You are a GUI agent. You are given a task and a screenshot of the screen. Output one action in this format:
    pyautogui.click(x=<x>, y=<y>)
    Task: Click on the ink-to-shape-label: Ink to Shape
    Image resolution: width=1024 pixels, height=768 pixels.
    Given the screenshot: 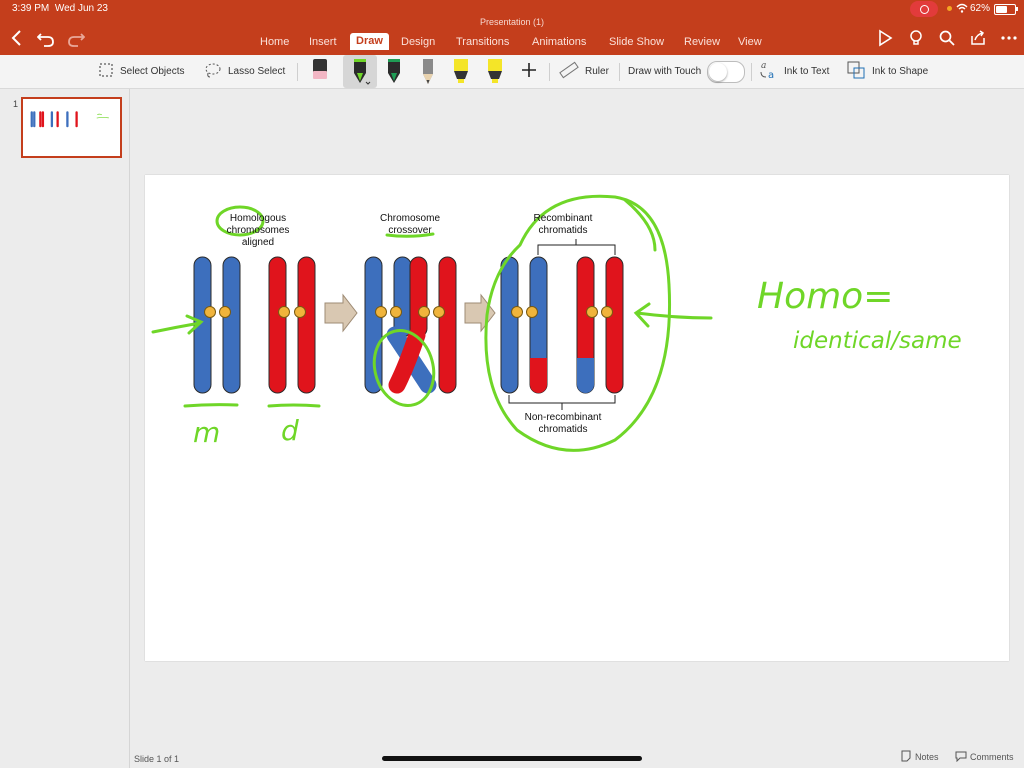 What is the action you would take?
    pyautogui.click(x=900, y=71)
    